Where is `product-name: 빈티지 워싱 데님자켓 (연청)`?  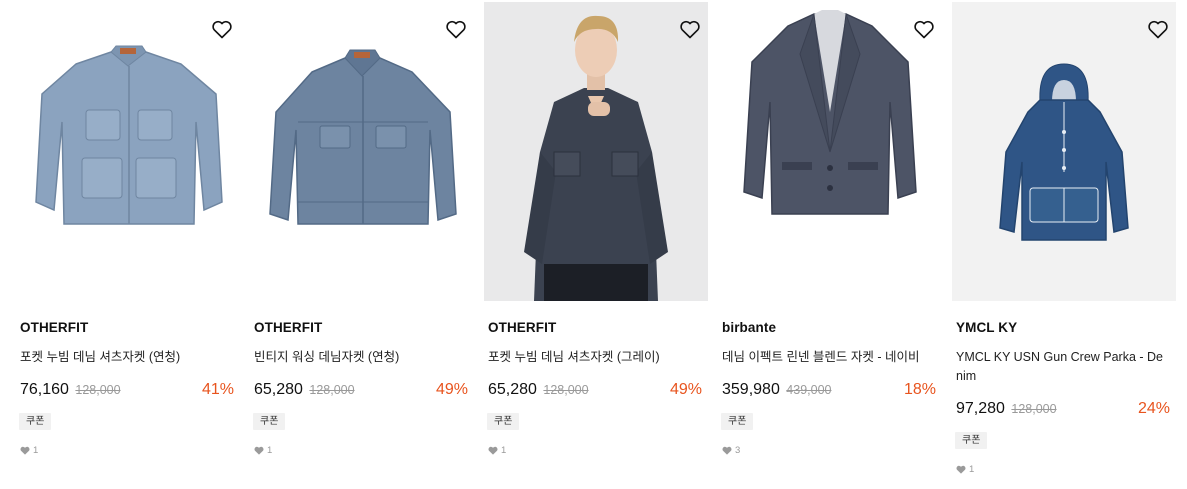 product-name: 빈티지 워싱 데님자켓 (연청) is located at coordinates (362, 357).